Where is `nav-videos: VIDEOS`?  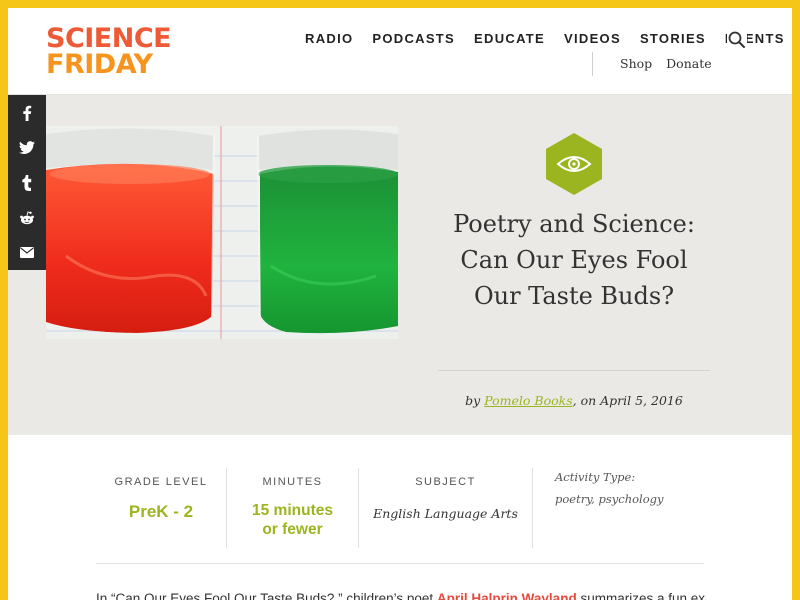
nav-videos: VIDEOS is located at coordinates (592, 38).